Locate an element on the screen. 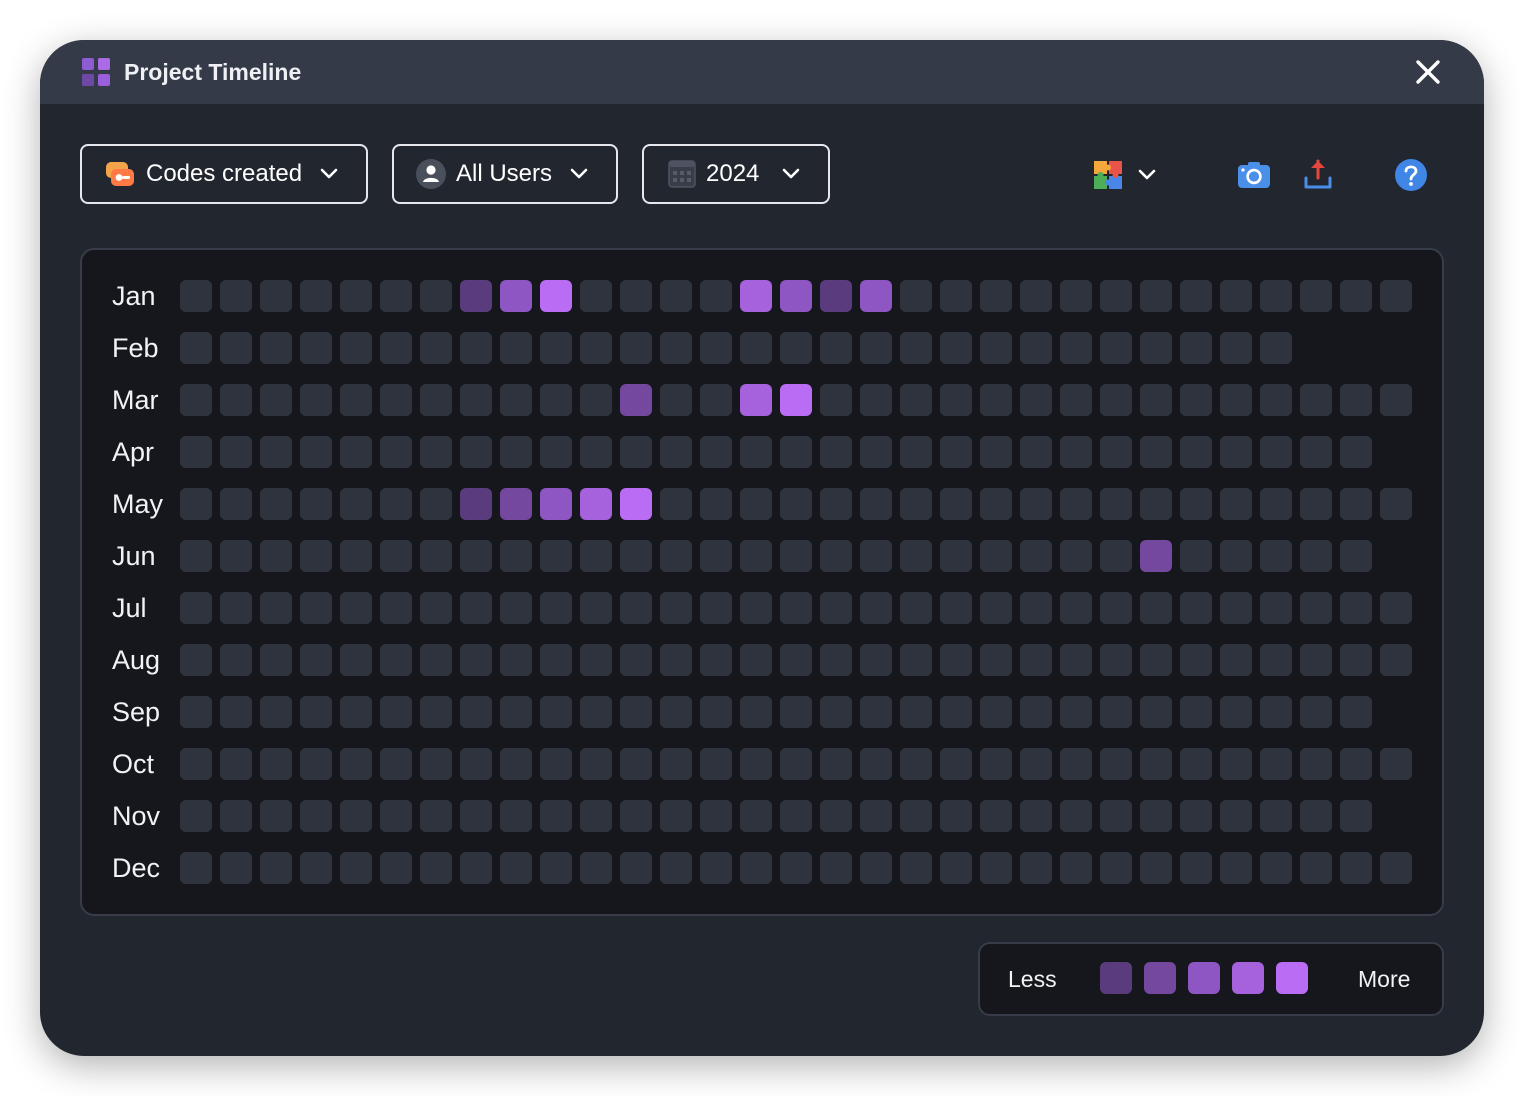 The height and width of the screenshot is (1096, 1524). help-button is located at coordinates (1411, 175).